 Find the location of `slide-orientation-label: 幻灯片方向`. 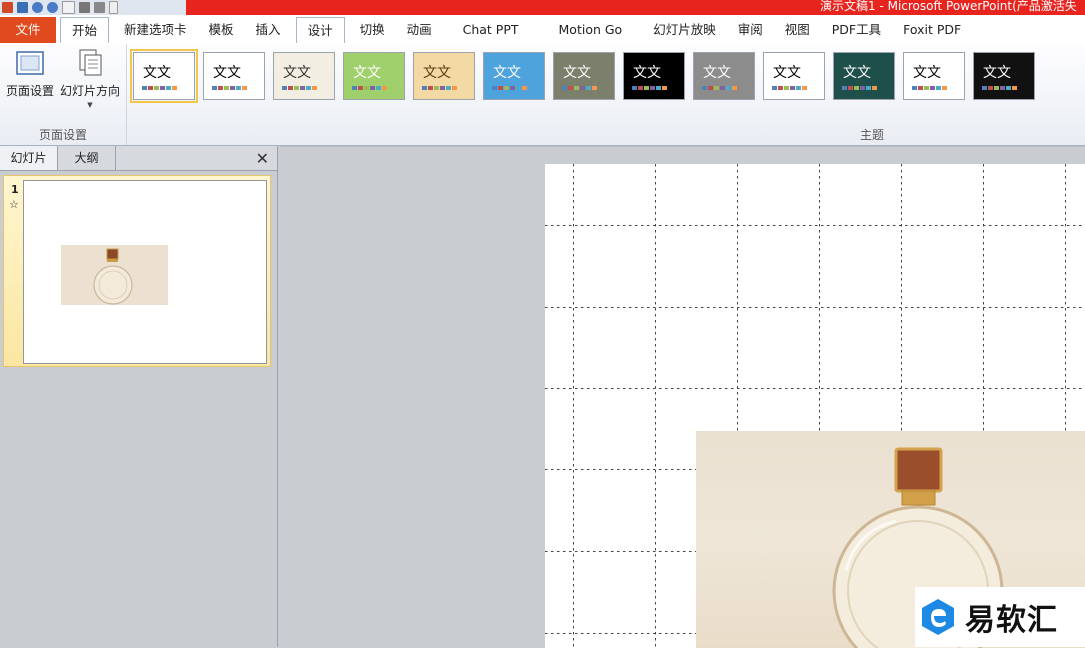

slide-orientation-label: 幻灯片方向 is located at coordinates (89, 91).